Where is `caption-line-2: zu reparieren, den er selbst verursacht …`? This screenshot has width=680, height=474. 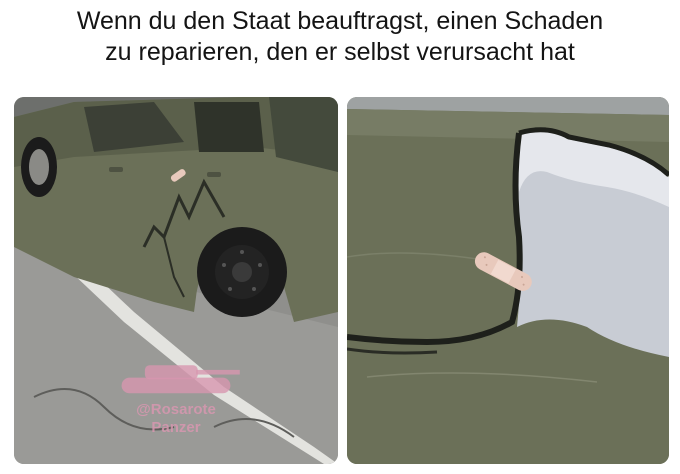 caption-line-2: zu reparieren, den er selbst verursacht … is located at coordinates (340, 52).